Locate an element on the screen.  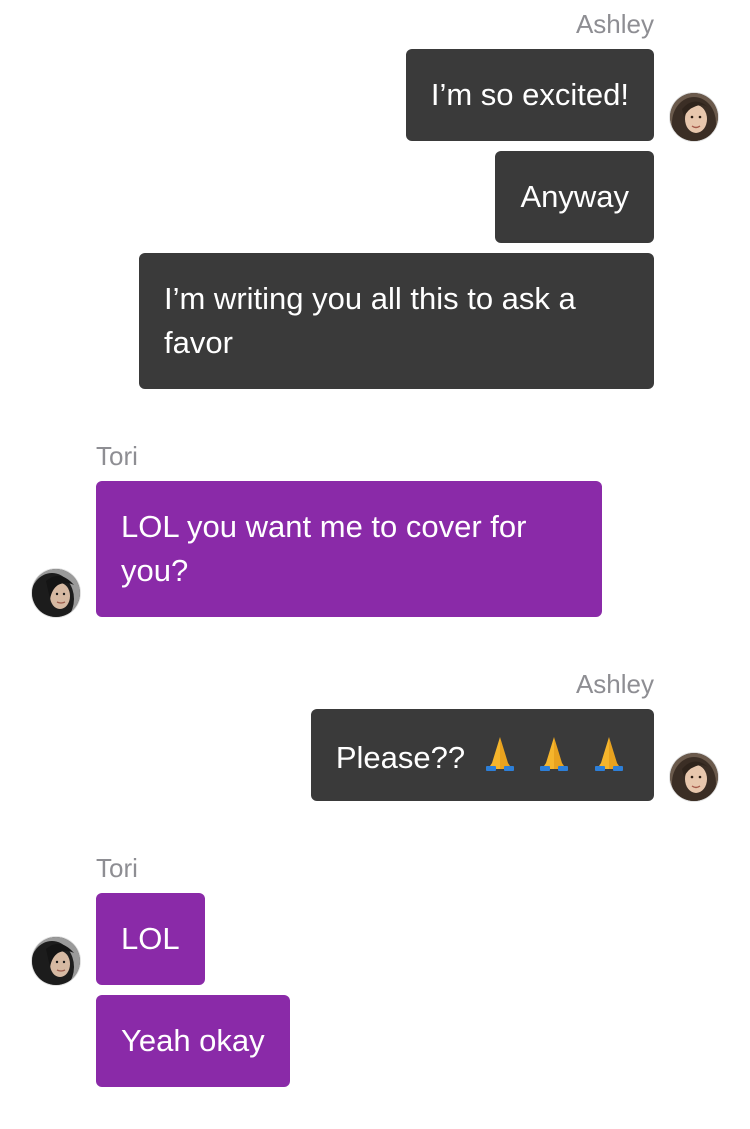
message-text: Yeah okay is located at coordinates (193, 1040).